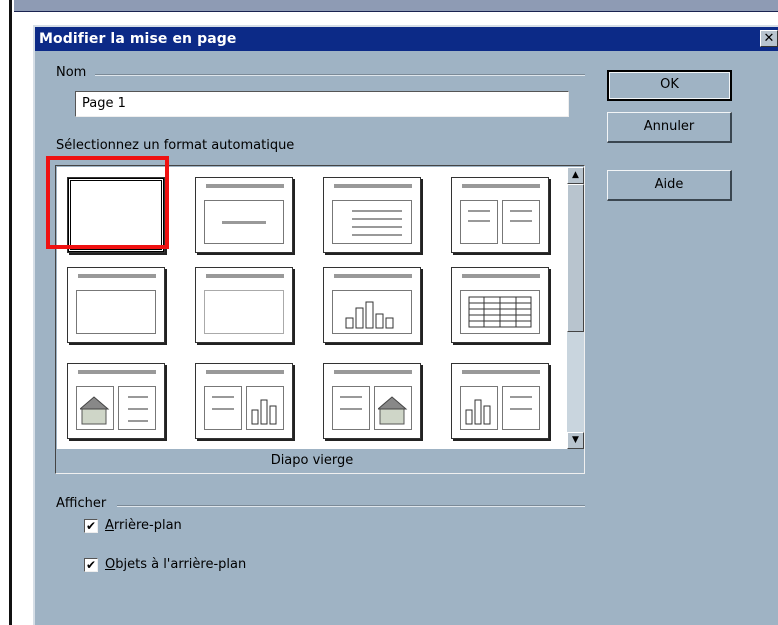  Describe the element at coordinates (575, 175) in the screenshot. I see `scroll-up-icon: ▲` at that location.